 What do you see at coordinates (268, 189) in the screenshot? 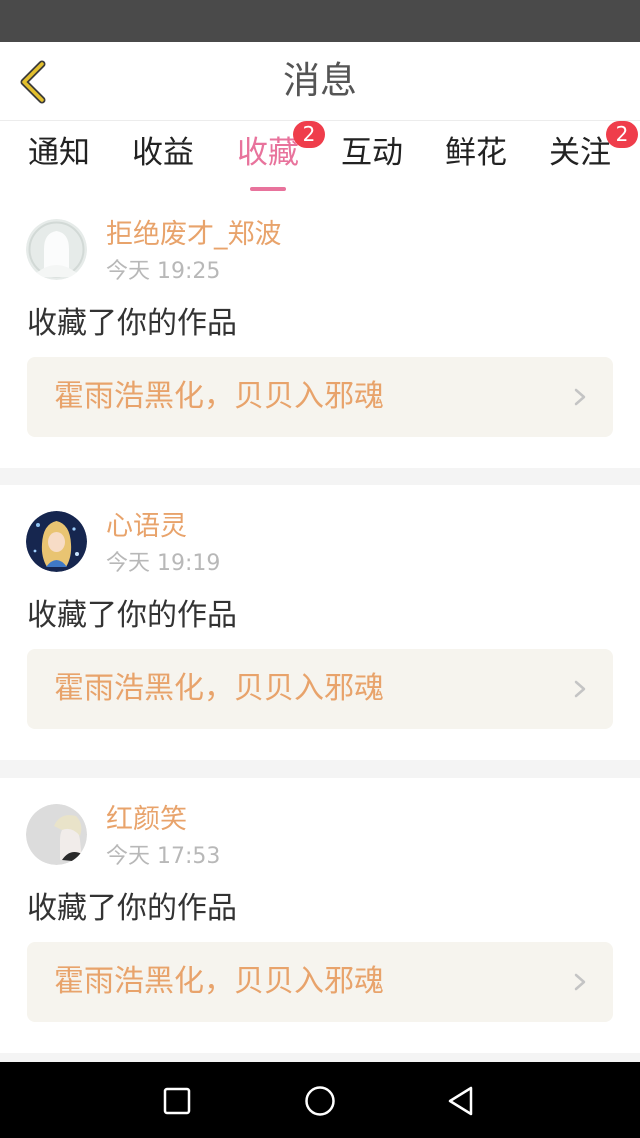
I see `tab-underline` at bounding box center [268, 189].